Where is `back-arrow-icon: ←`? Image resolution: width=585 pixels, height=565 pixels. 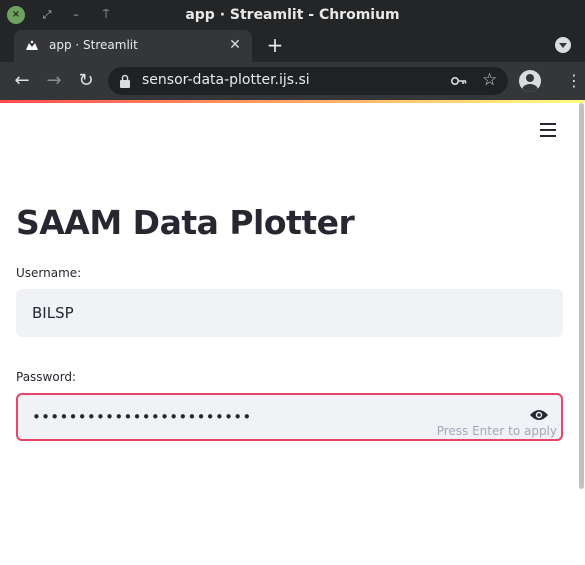 back-arrow-icon: ← is located at coordinates (22, 81).